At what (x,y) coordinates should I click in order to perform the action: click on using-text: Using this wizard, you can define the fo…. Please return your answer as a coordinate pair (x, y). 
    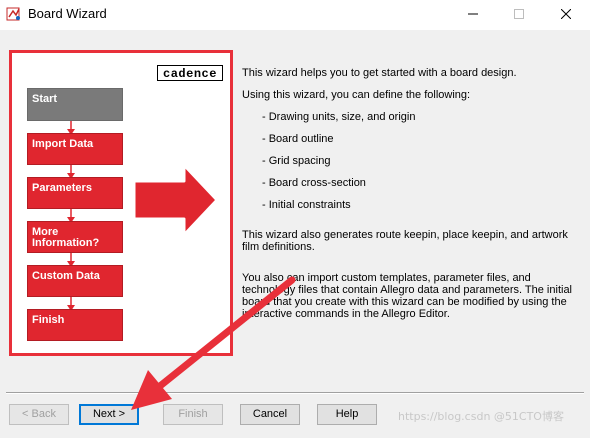
    Looking at the image, I should click on (356, 95).